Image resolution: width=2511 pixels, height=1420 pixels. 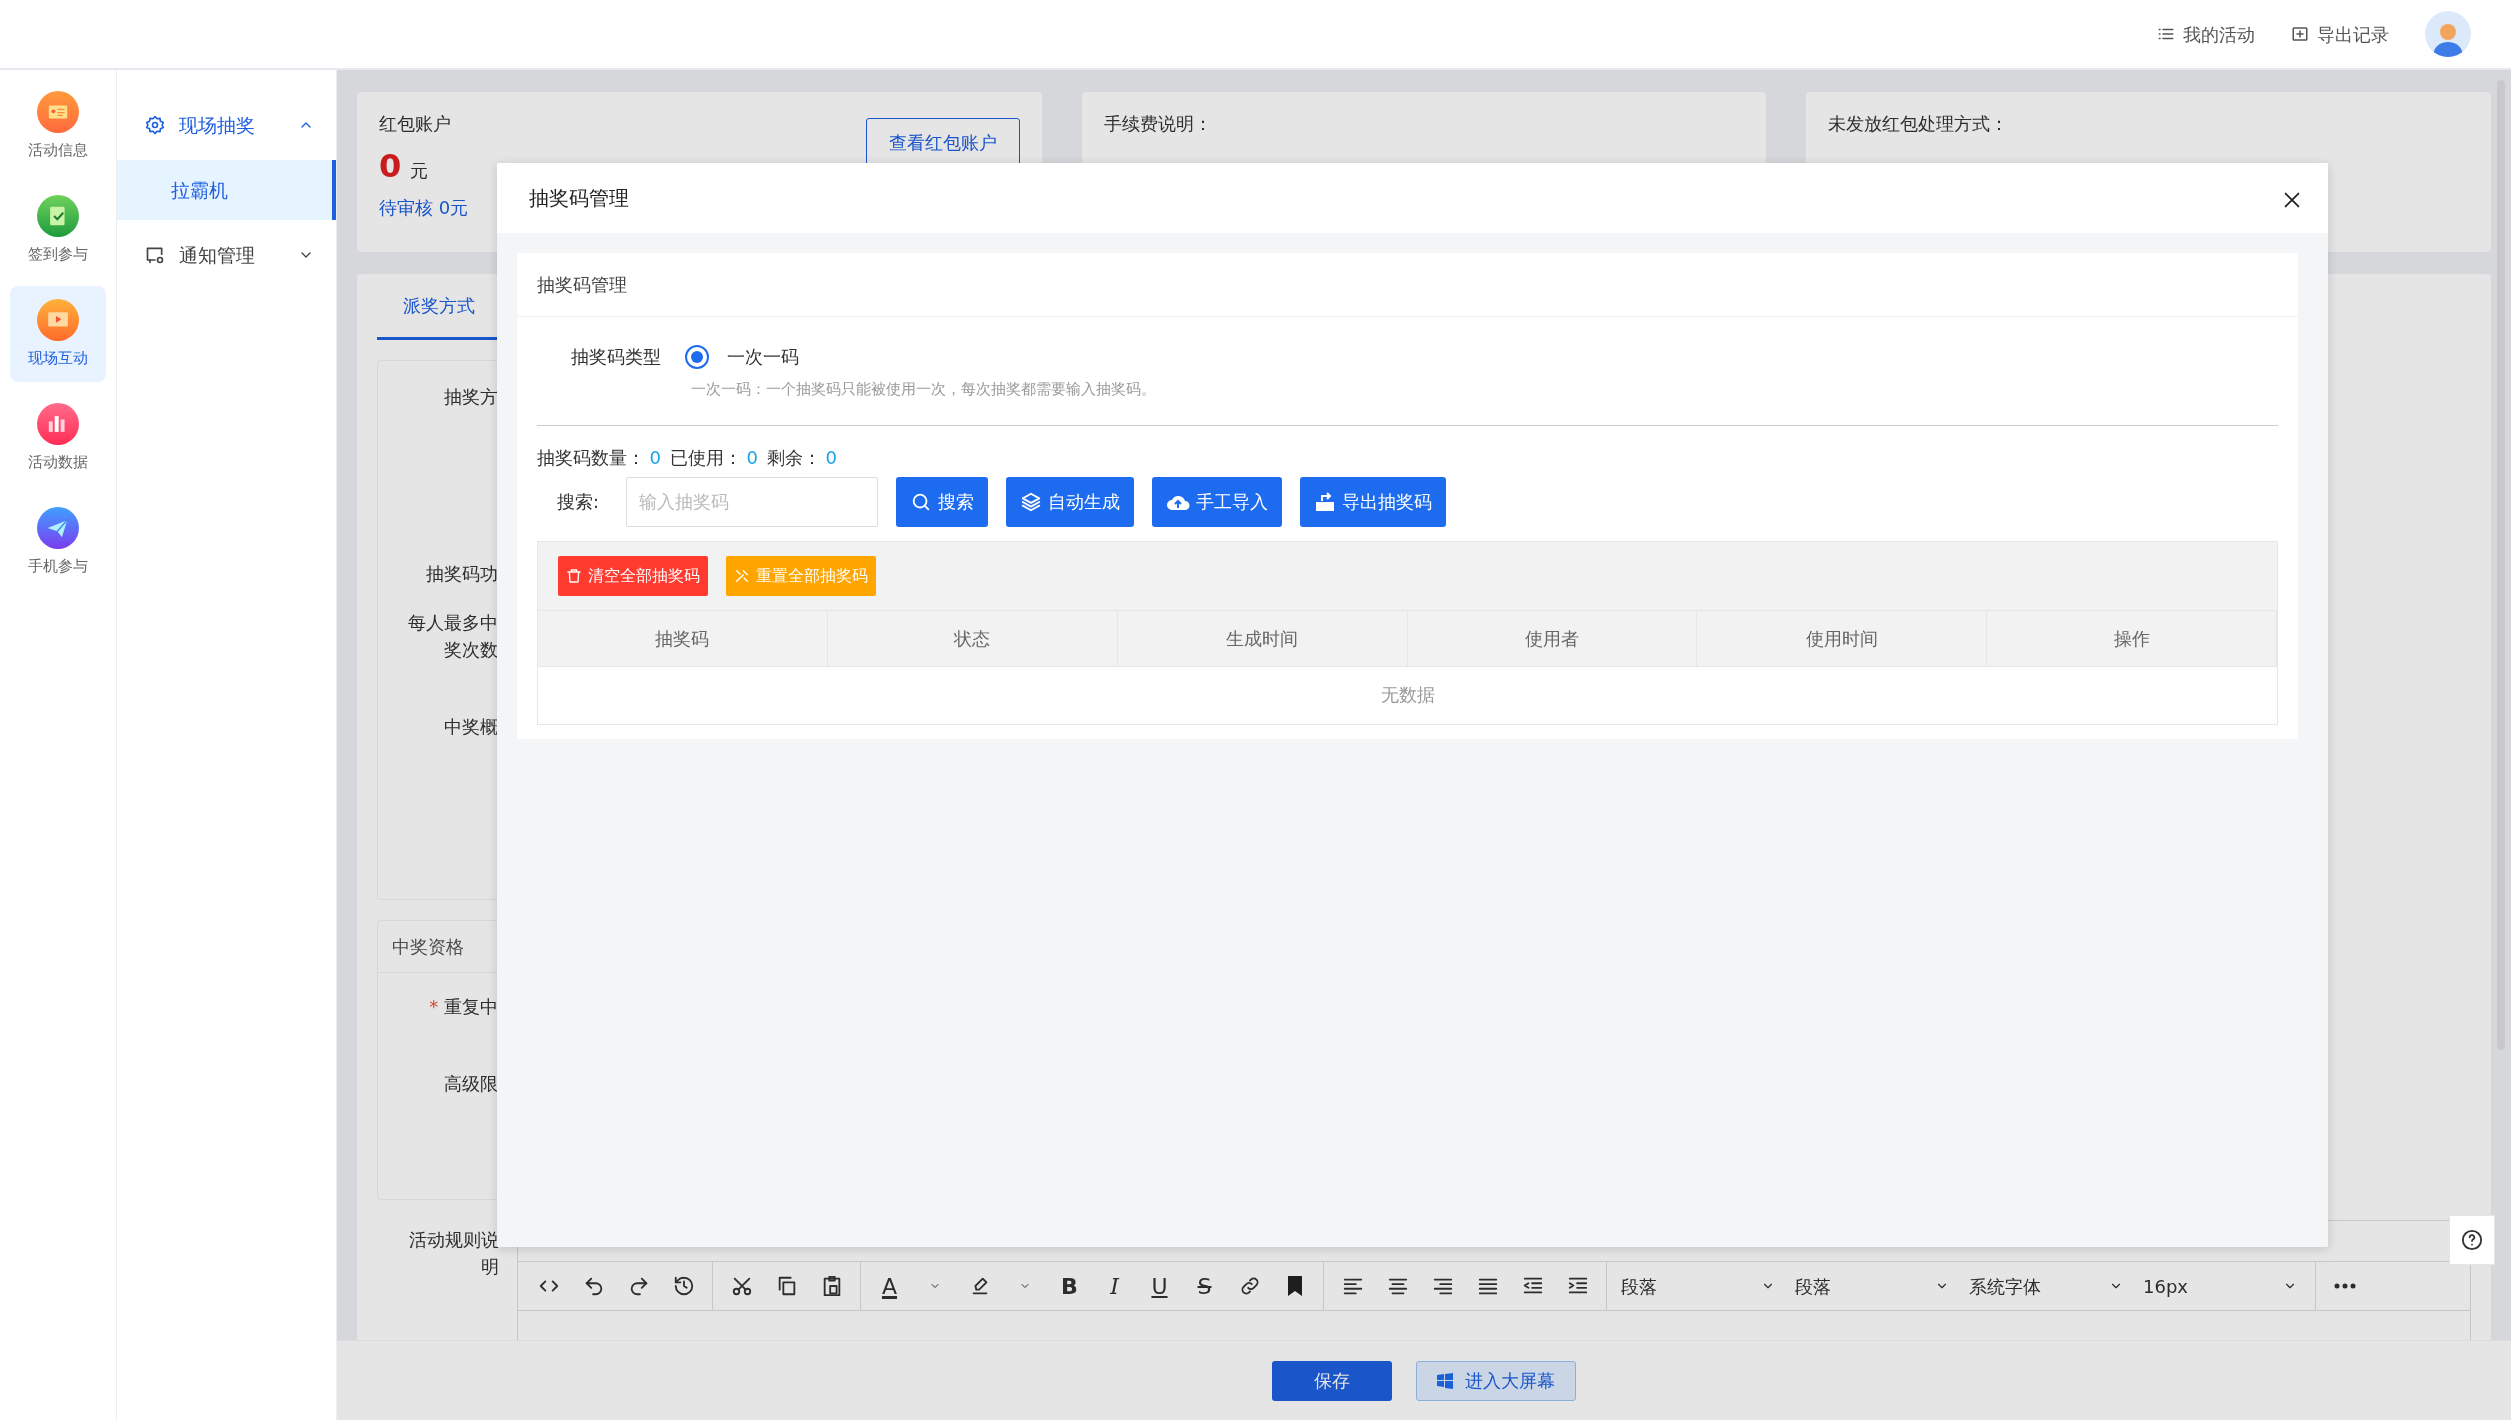 I want to click on column-header: 状态, so click(x=972, y=638).